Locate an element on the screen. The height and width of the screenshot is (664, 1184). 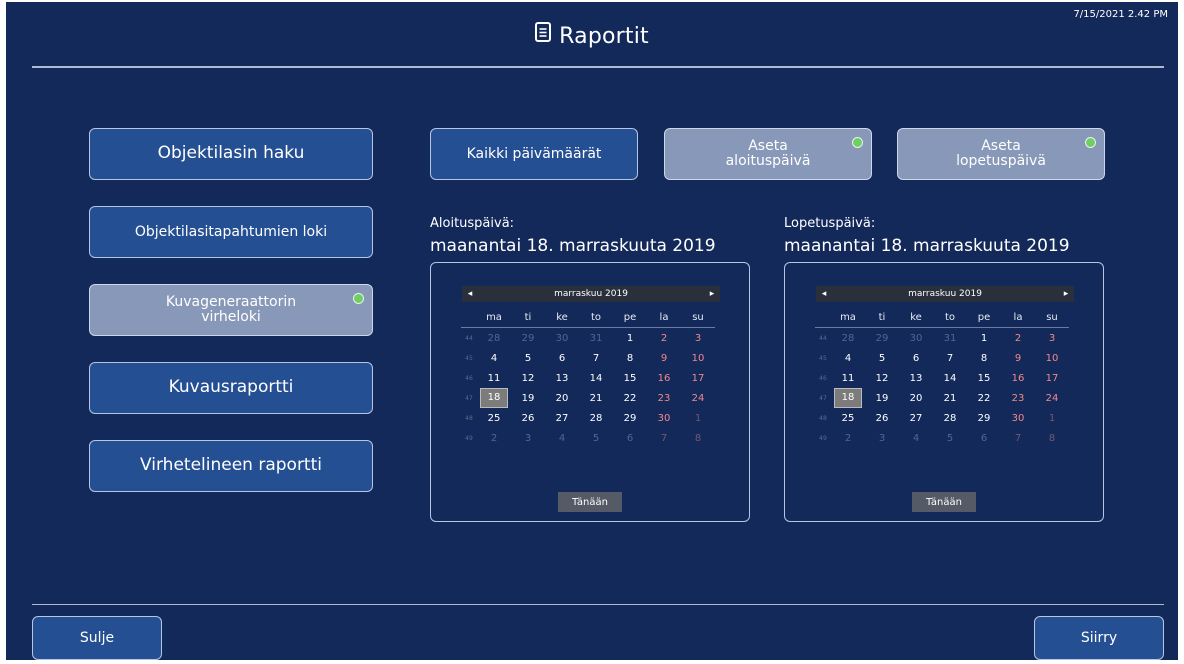
end-today-button: Tänään is located at coordinates (944, 502).